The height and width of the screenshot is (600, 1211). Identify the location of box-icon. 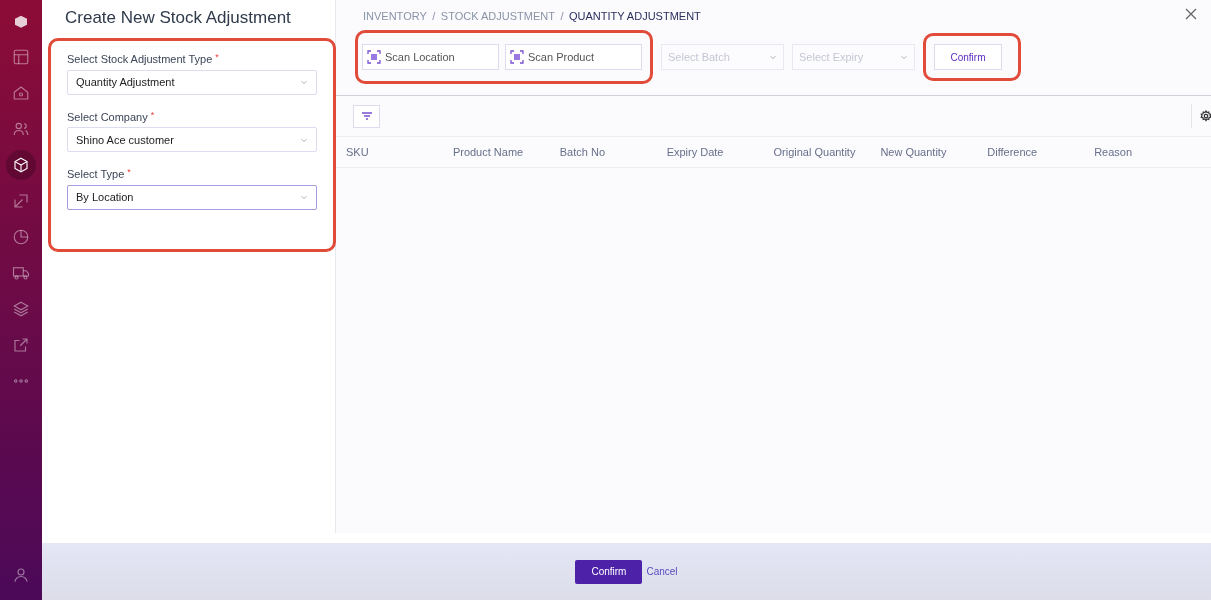
(21, 165).